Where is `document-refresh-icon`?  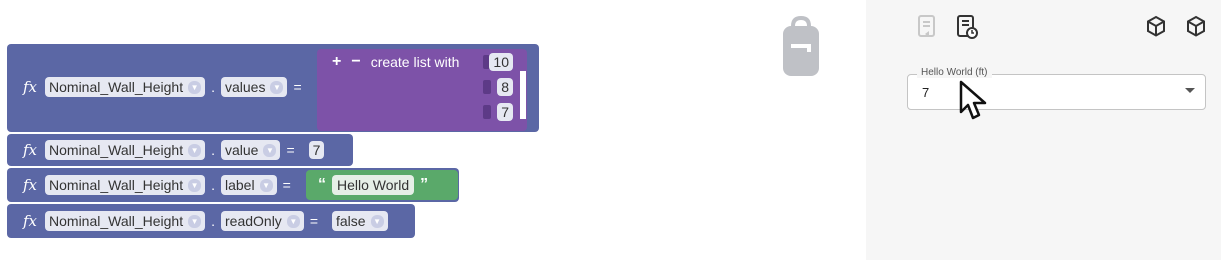 document-refresh-icon is located at coordinates (967, 27).